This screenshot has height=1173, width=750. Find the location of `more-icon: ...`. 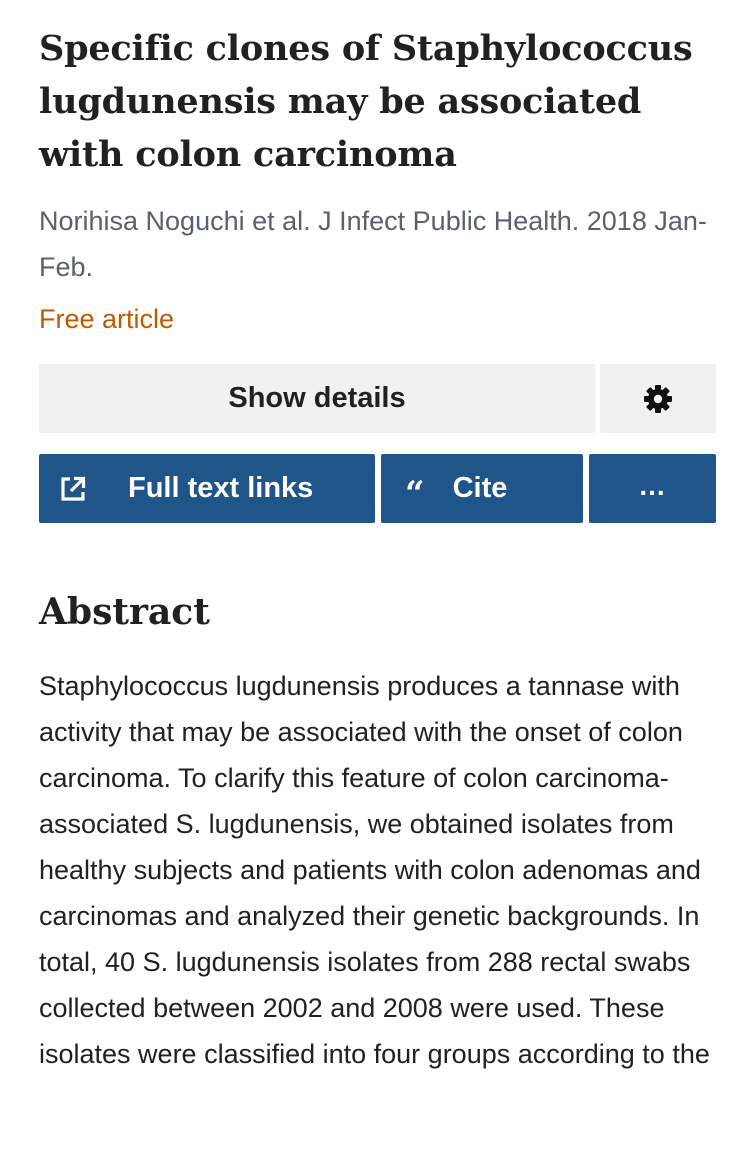

more-icon: ... is located at coordinates (652, 485).